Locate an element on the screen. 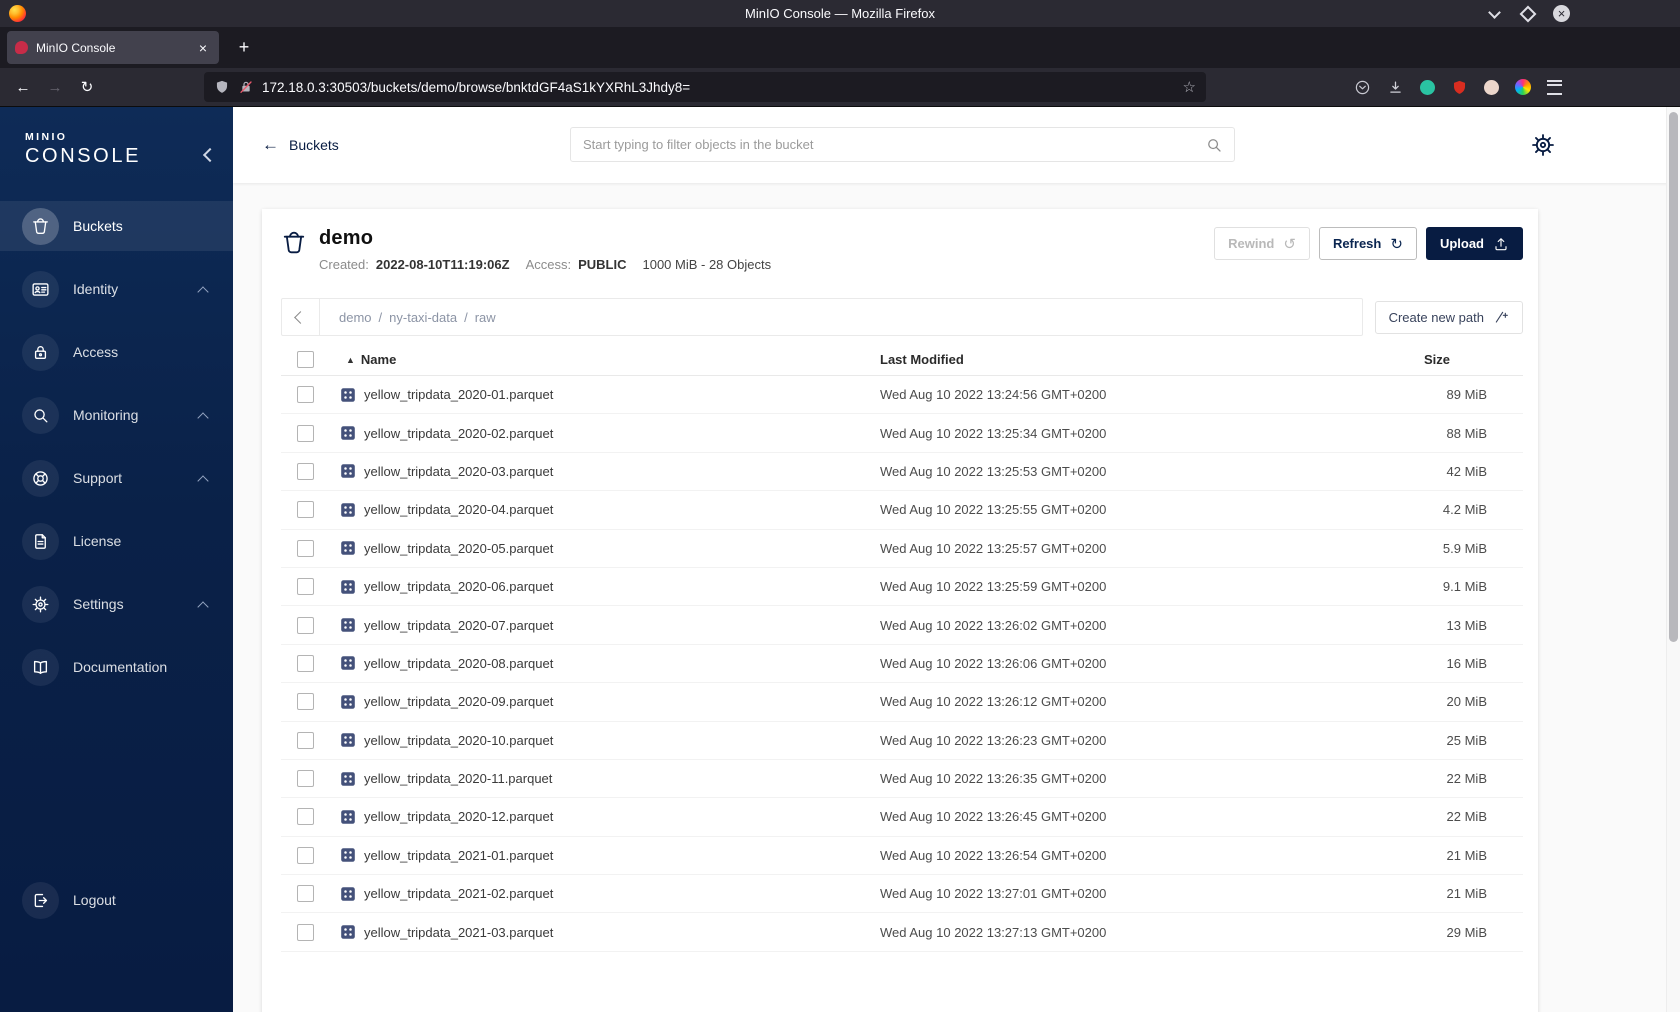  object-name: yellow_tripdata_2020-01.parquet is located at coordinates (458, 394).